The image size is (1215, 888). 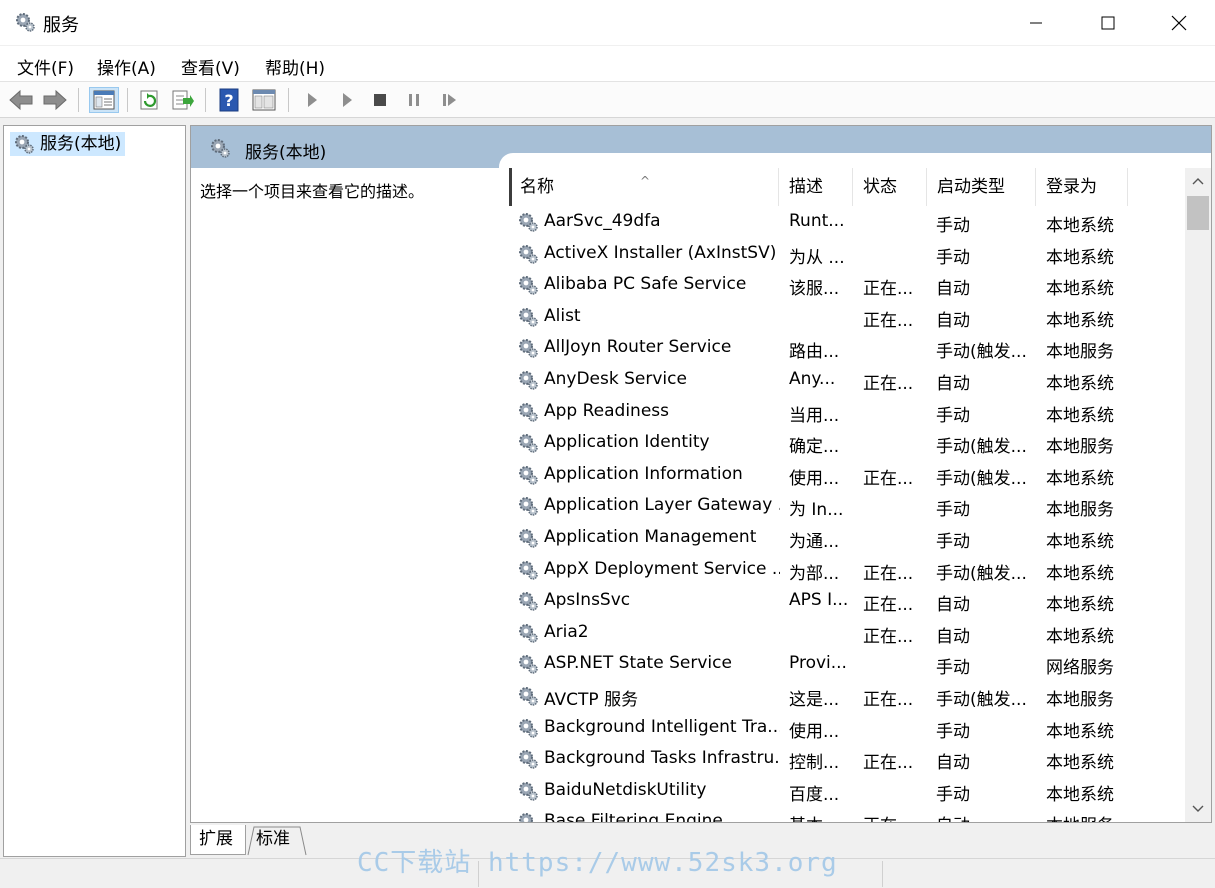 I want to click on table-row: Alist 正在... 自动 本地系统, so click(x=847, y=317).